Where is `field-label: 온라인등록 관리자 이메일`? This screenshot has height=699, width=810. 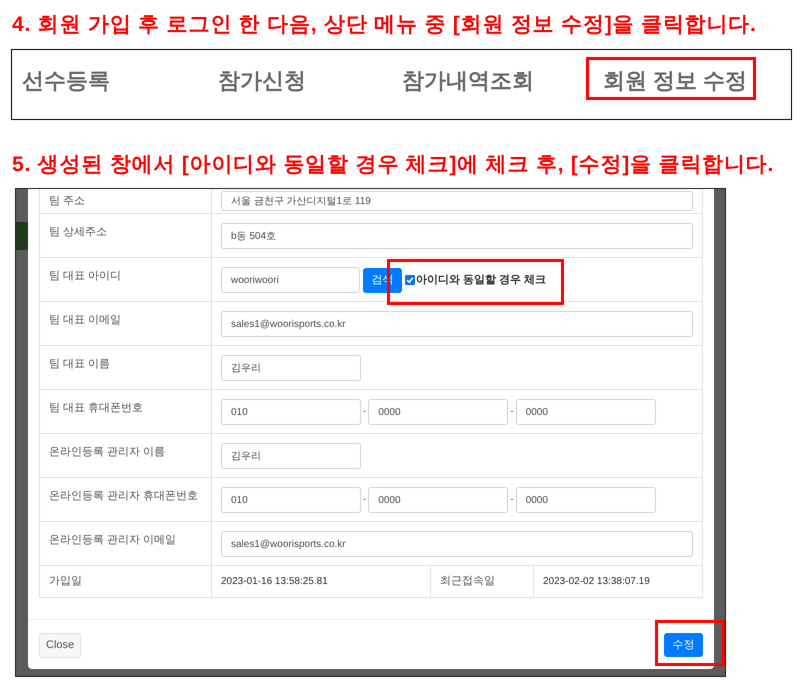
field-label: 온라인등록 관리자 이메일 is located at coordinates (126, 543).